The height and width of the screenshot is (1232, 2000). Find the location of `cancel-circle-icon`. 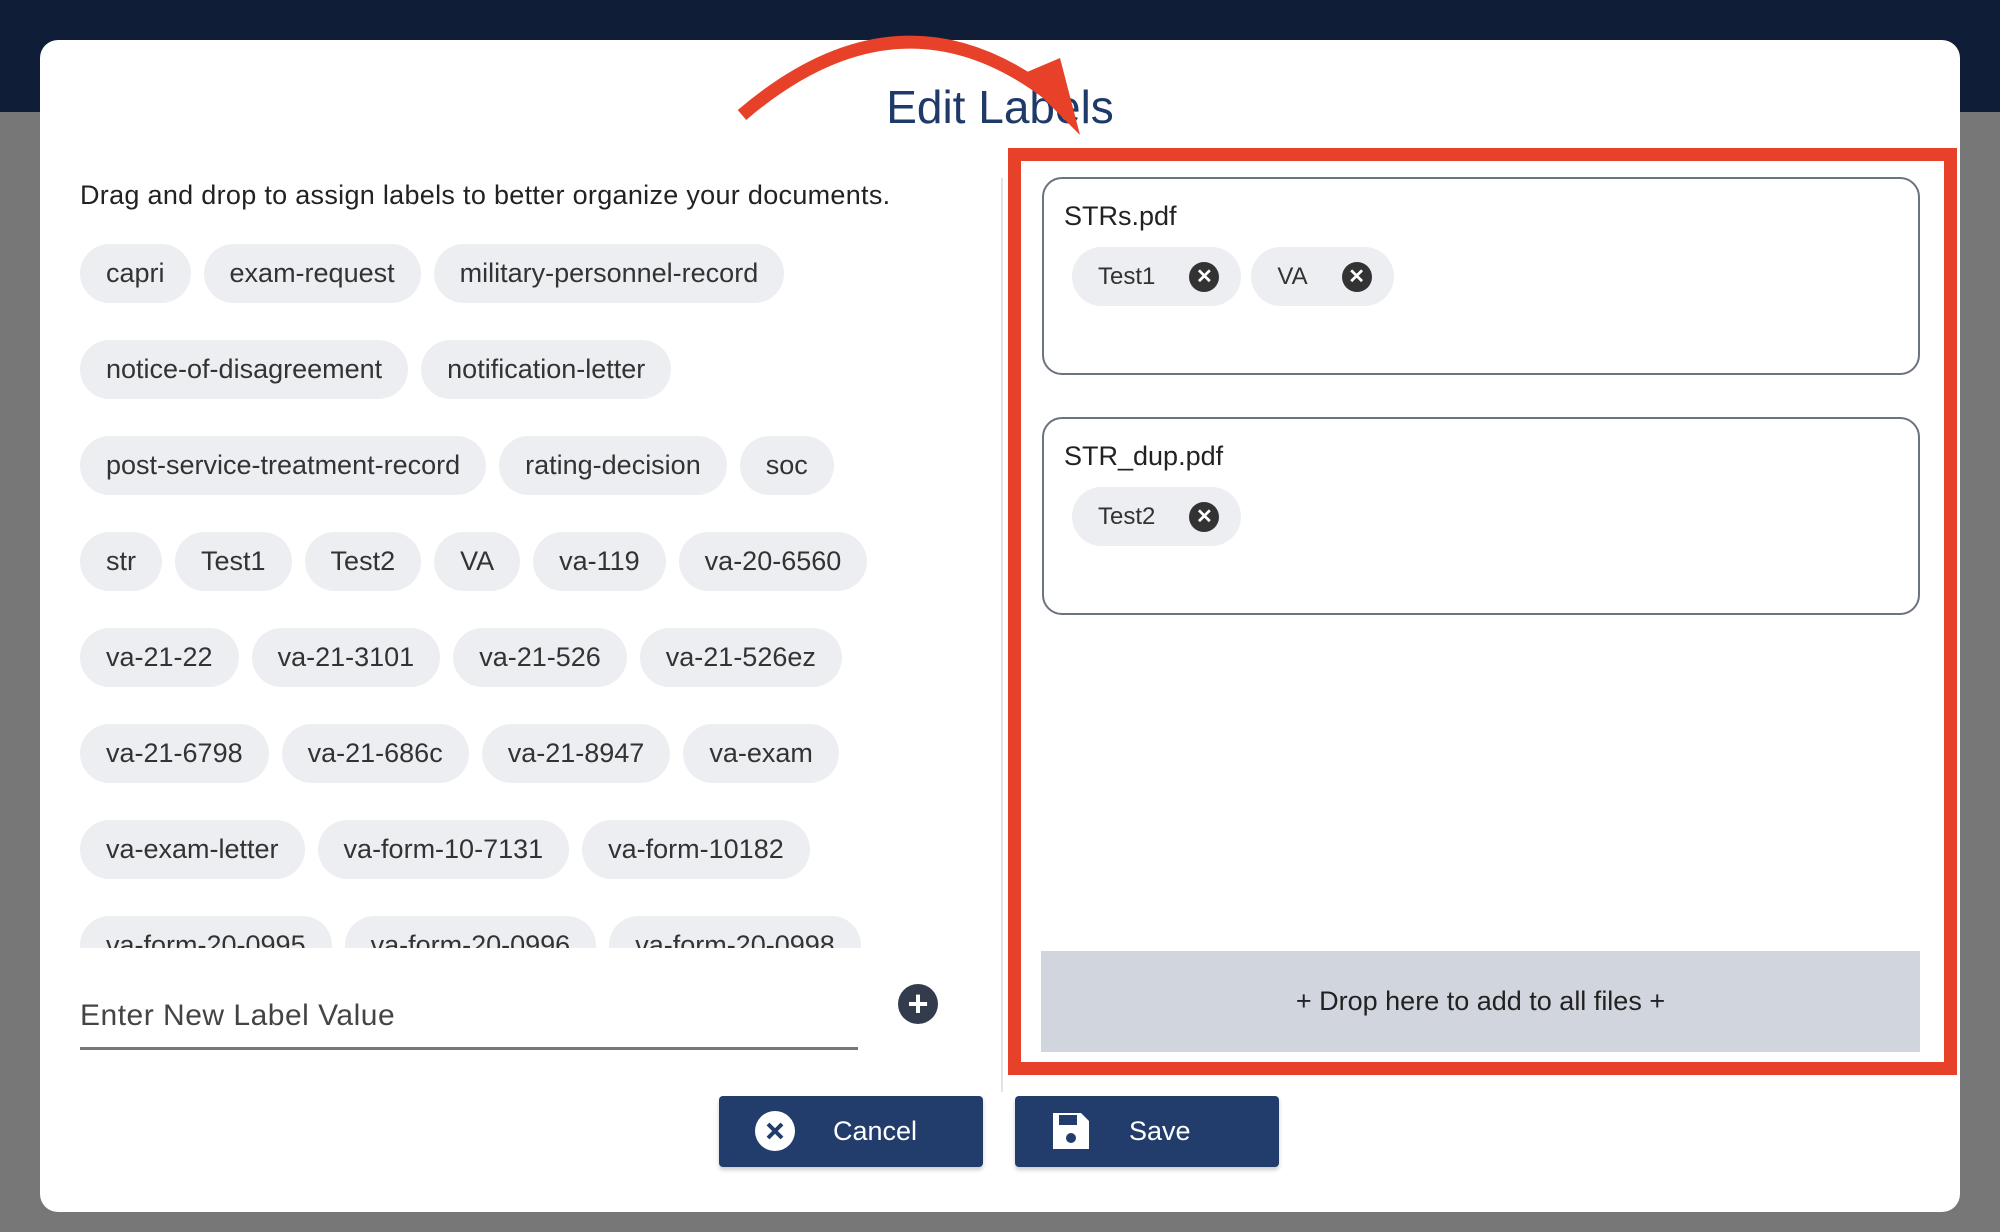

cancel-circle-icon is located at coordinates (775, 1131).